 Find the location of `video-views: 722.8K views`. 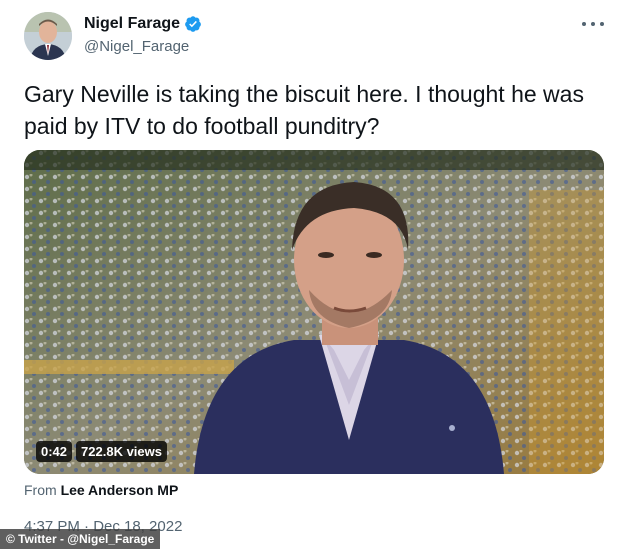

video-views: 722.8K views is located at coordinates (121, 451).